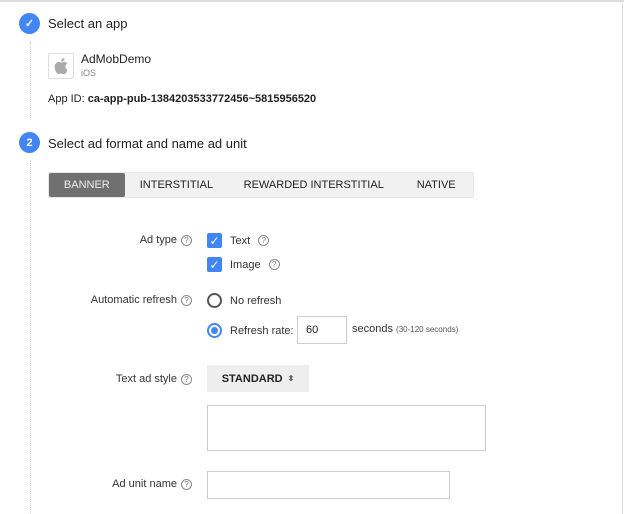 The width and height of the screenshot is (624, 514). I want to click on app-name: AdMobDemo, so click(116, 59).